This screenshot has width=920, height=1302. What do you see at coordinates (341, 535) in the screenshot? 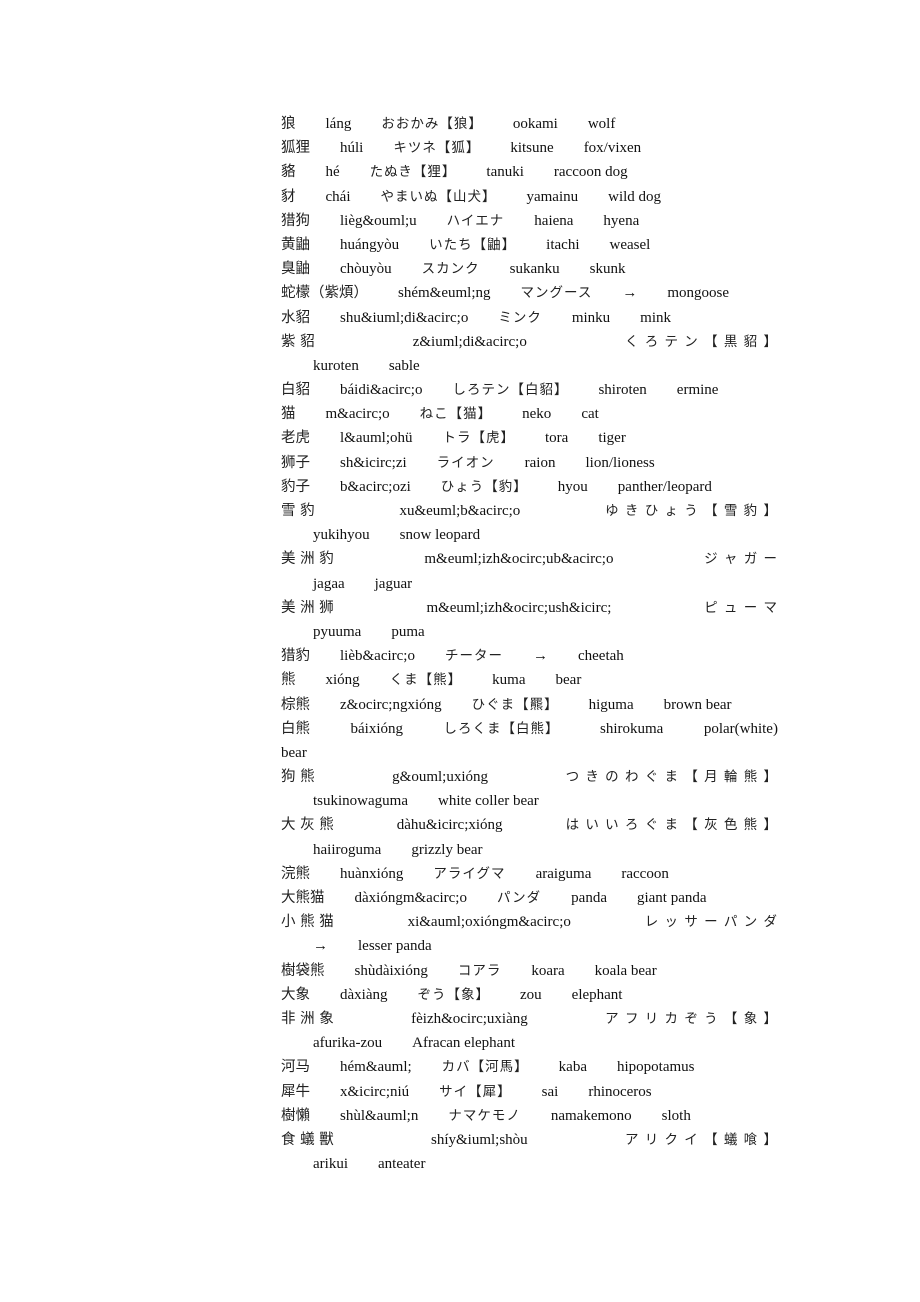
I see `romaji: yukihyou` at bounding box center [341, 535].